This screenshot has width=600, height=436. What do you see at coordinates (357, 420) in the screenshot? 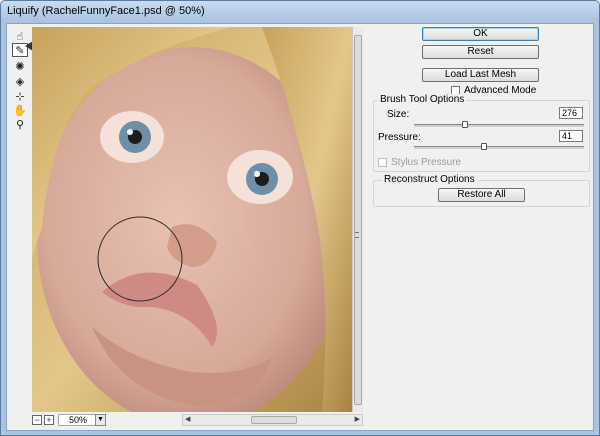
I see `scroll-right-icon: ▶` at bounding box center [357, 420].